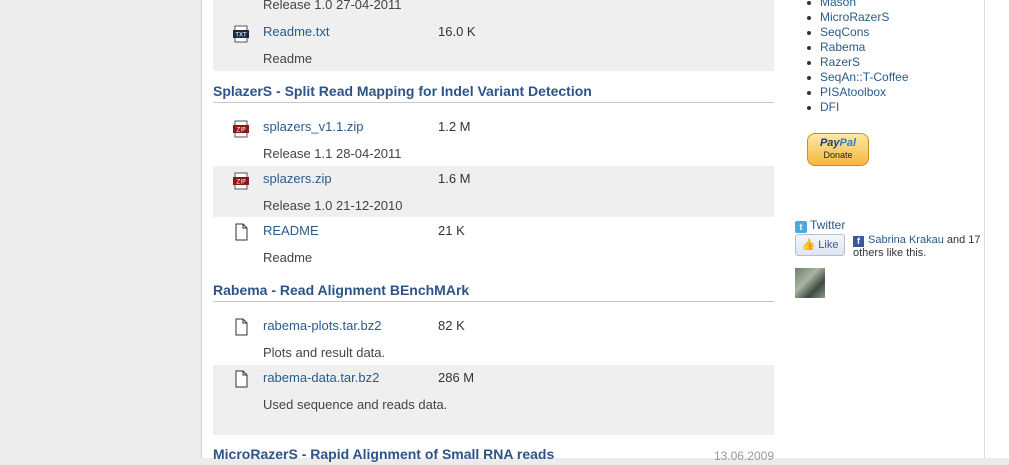  I want to click on nav-item: SeqAn::T-Coffee, so click(852, 77).